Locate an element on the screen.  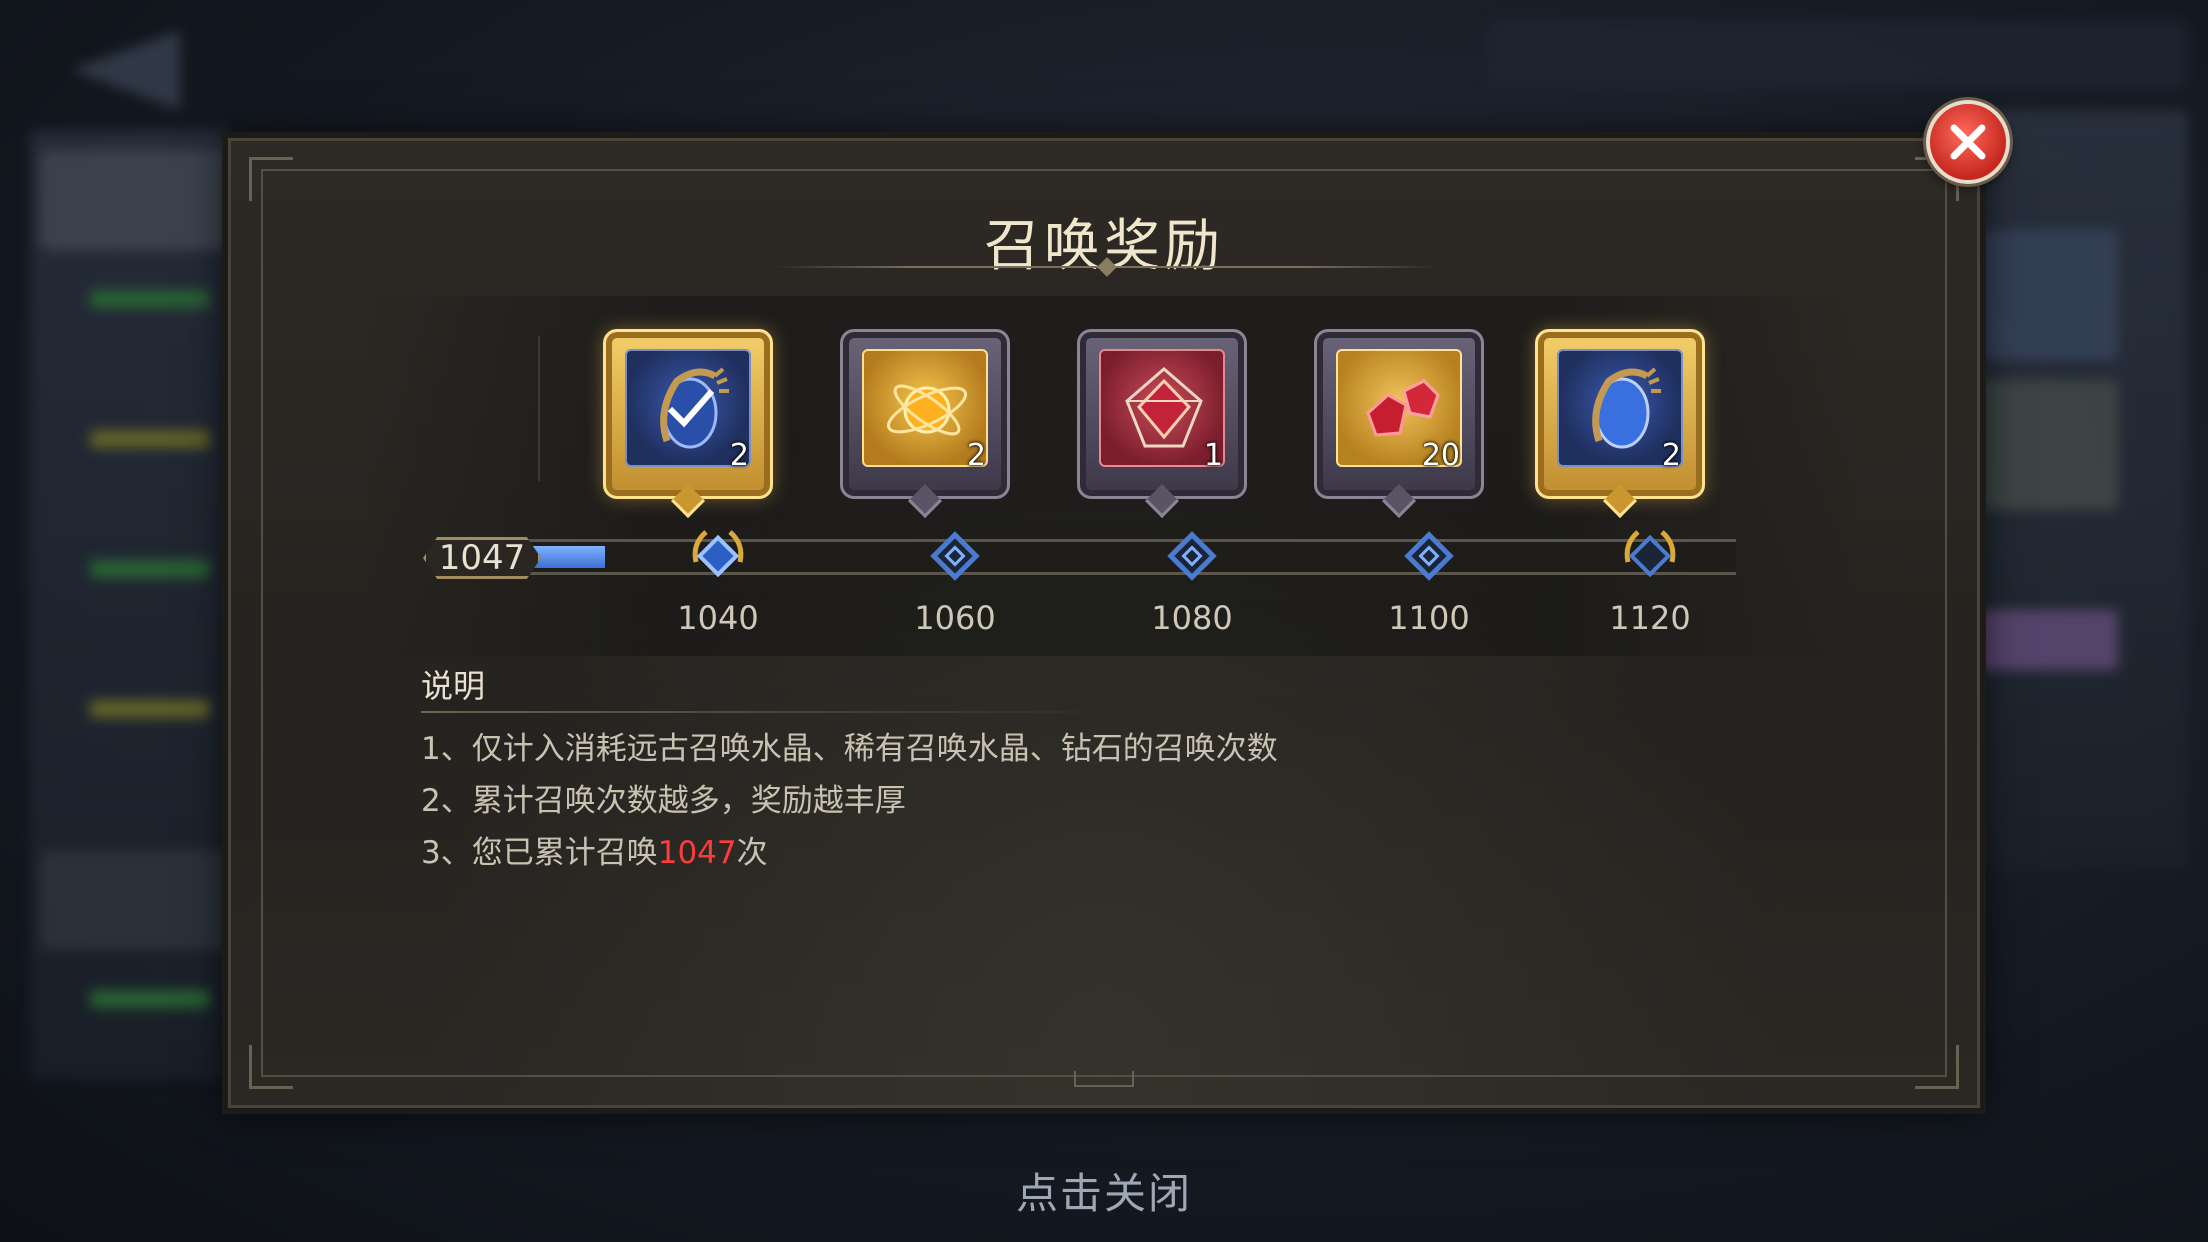
milestone-label: 1060 is located at coordinates (955, 618).